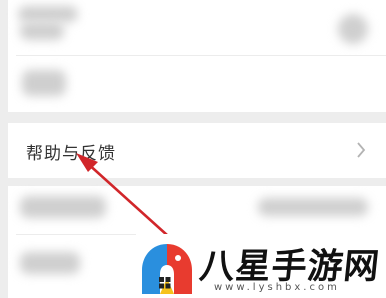 This screenshot has height=298, width=386. Describe the element at coordinates (361, 150) in the screenshot. I see `chevron-right-icon` at that location.